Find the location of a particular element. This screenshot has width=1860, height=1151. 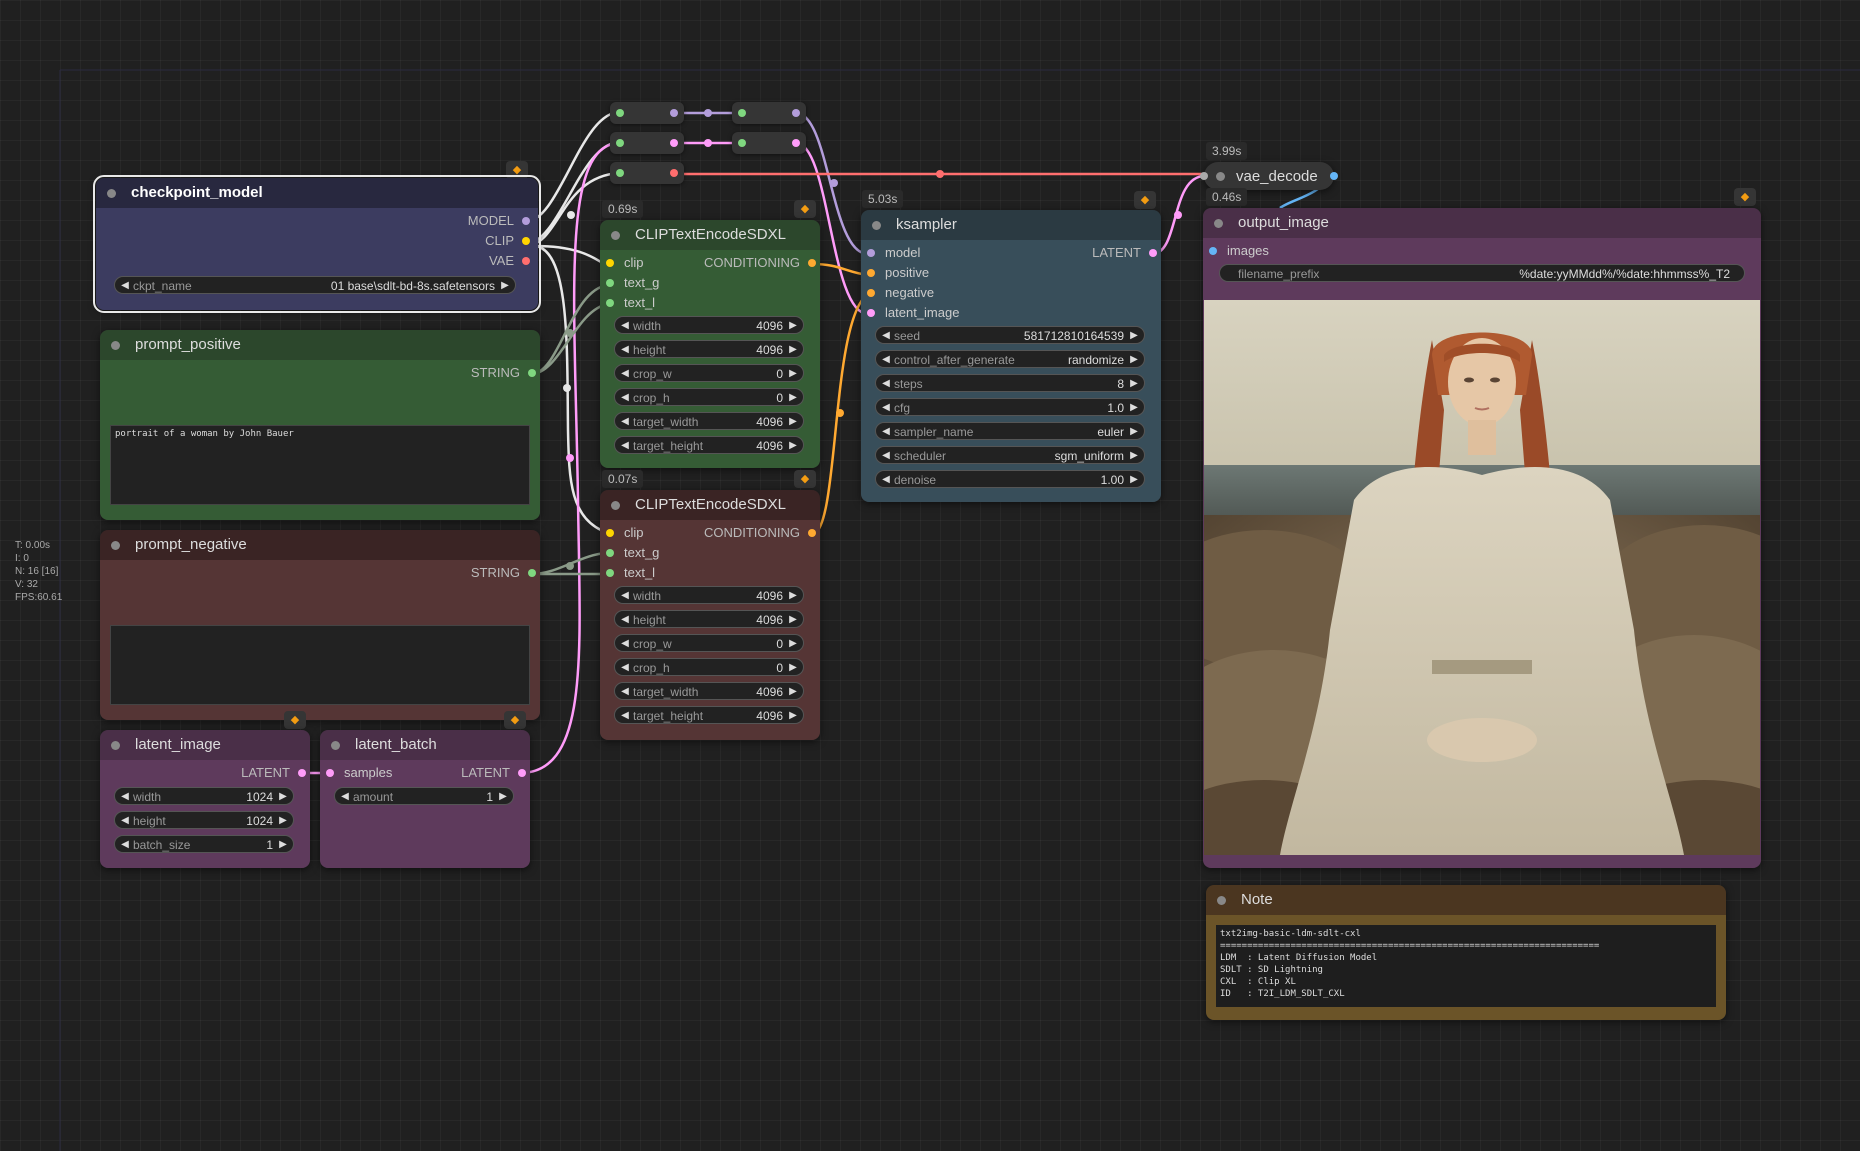

cfg-number-widget: ◀ cfg 1.0 ▶ is located at coordinates (1010, 407).